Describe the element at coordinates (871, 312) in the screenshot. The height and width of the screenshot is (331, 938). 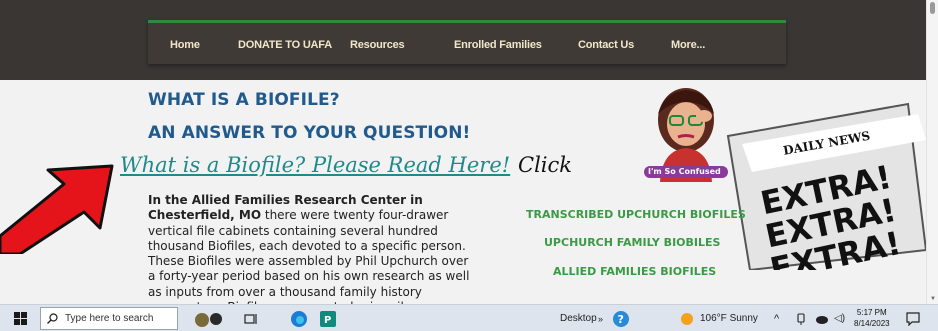
I see `clock-time: 5:17 PM` at that location.